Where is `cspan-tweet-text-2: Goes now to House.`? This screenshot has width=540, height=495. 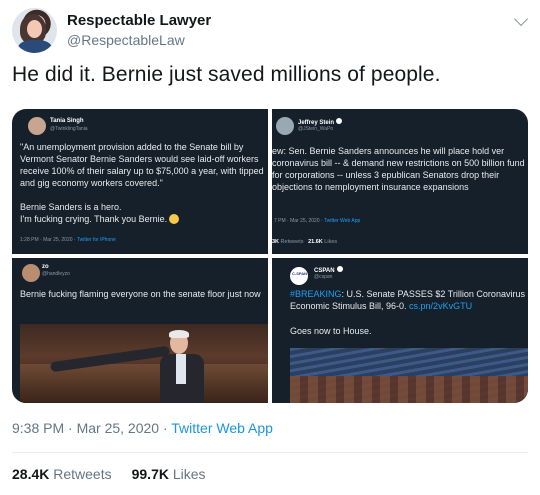
cspan-tweet-text-2: Goes now to House. is located at coordinates (331, 331).